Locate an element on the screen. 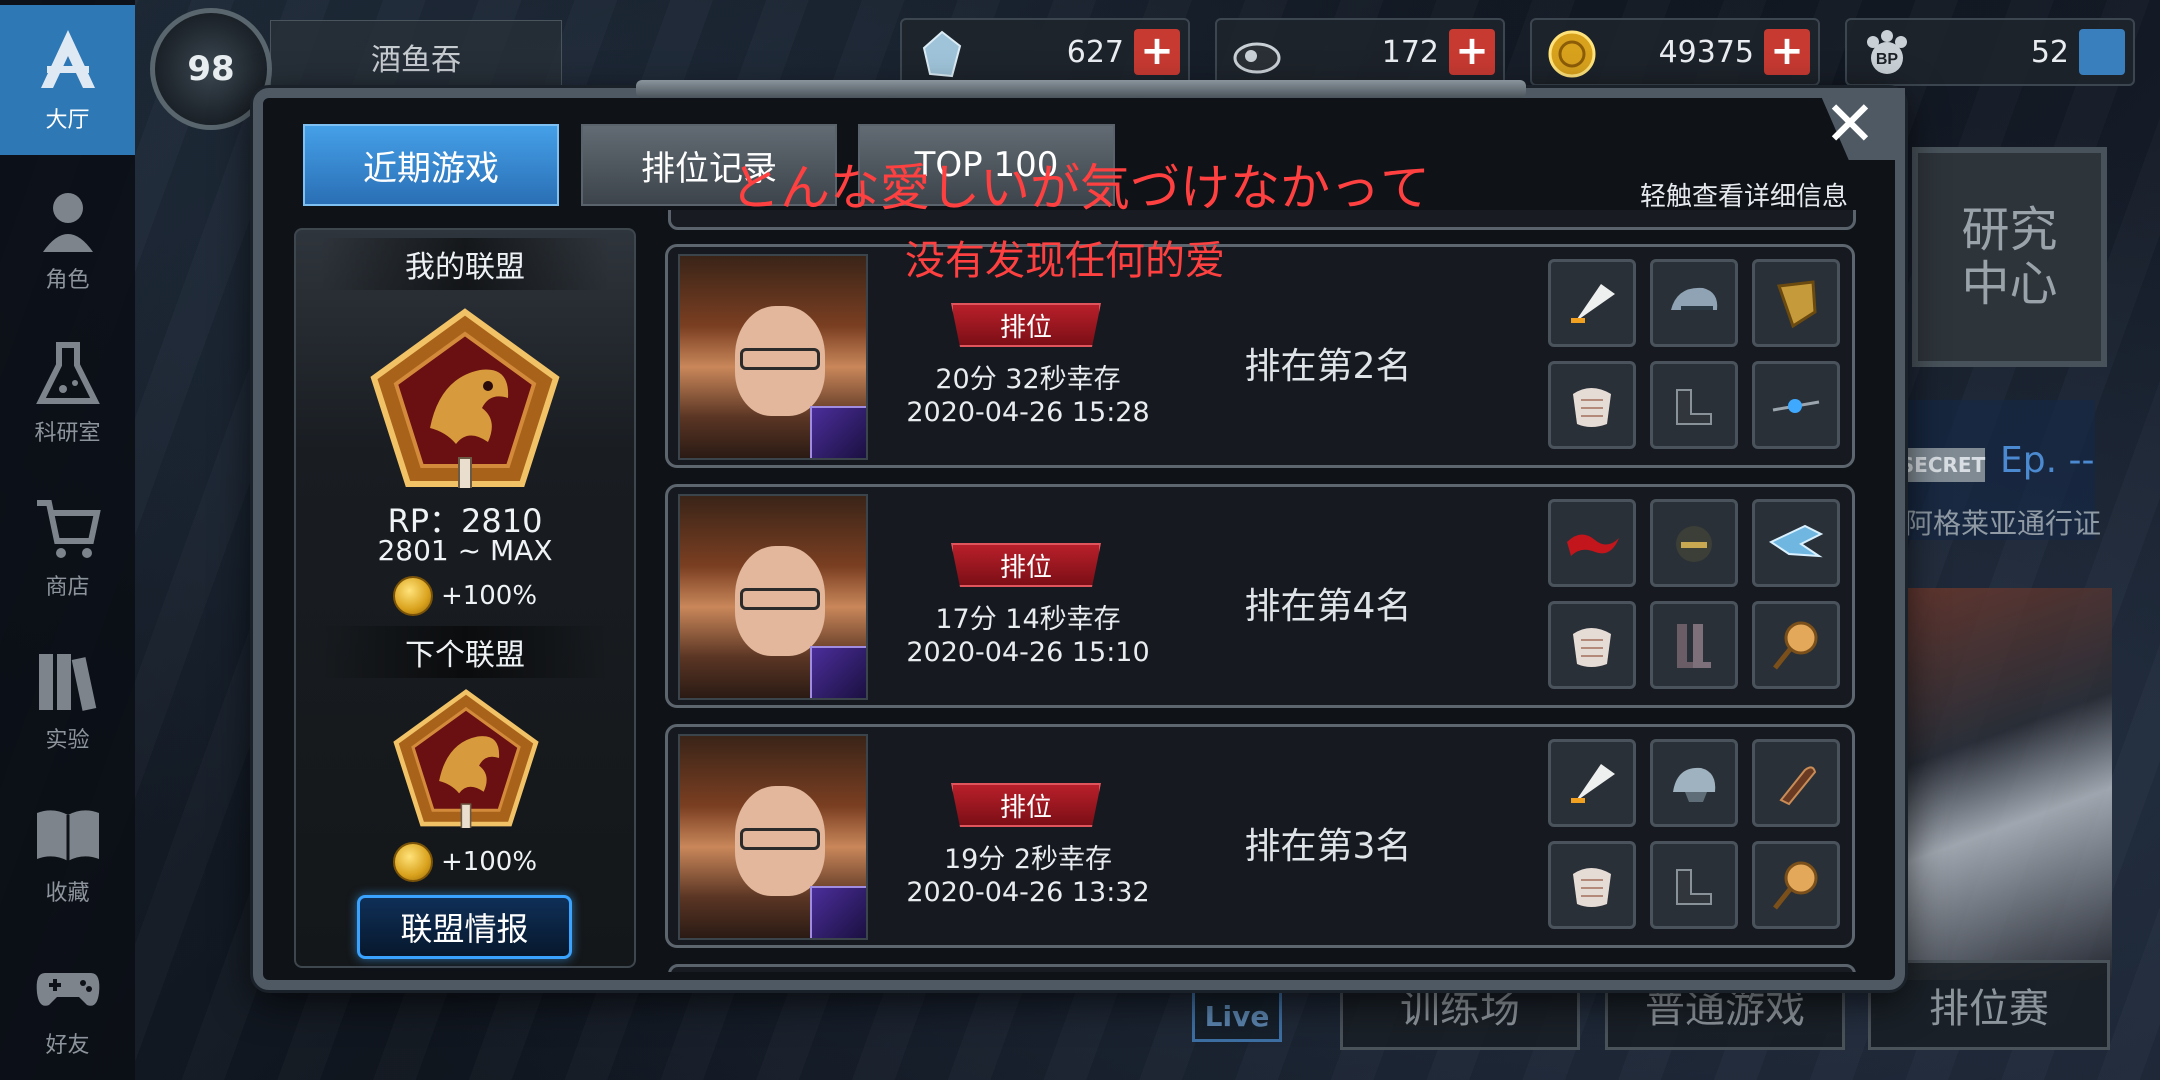 This screenshot has height=1080, width=2160. sidebar-item-label: 实验 is located at coordinates (67, 740).